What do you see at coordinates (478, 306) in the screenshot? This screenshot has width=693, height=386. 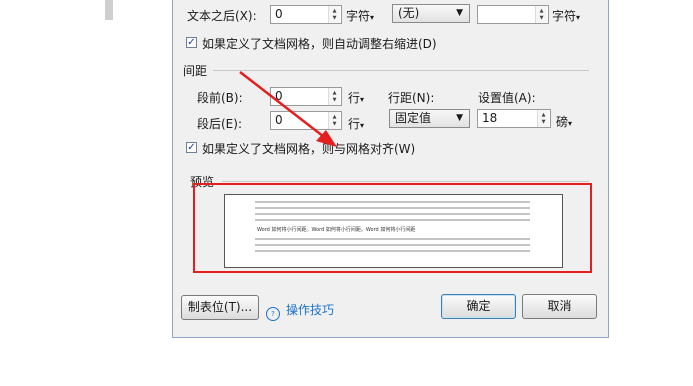 I see `ok-button: 确定` at bounding box center [478, 306].